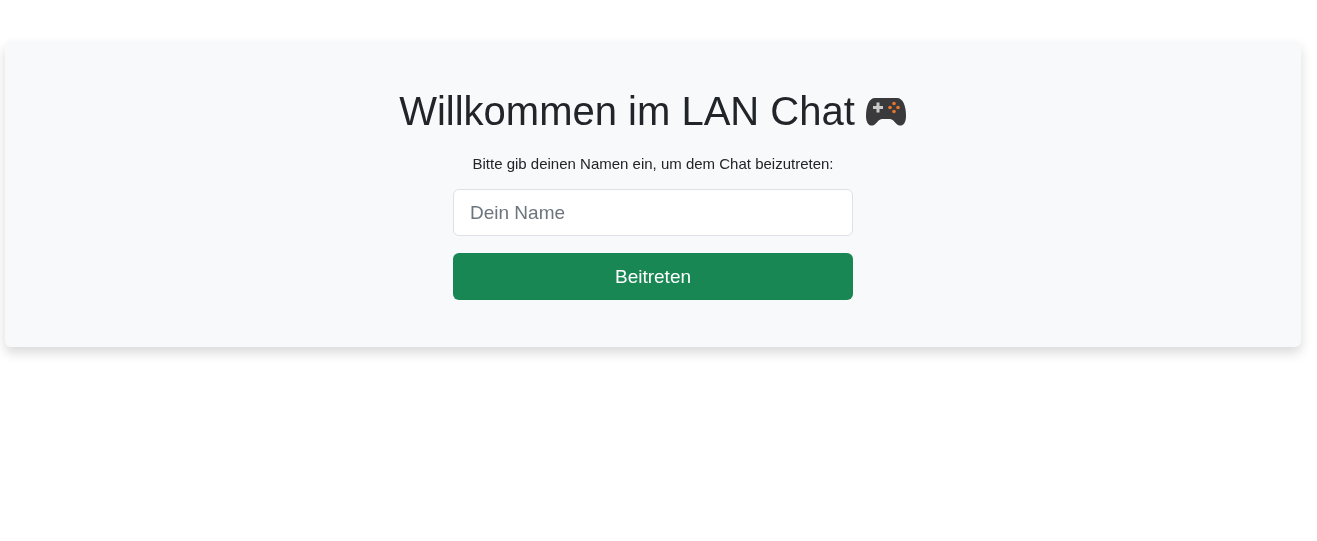 This screenshot has width=1317, height=541. Describe the element at coordinates (653, 212) in the screenshot. I see `name-input-field: Dein Name` at that location.